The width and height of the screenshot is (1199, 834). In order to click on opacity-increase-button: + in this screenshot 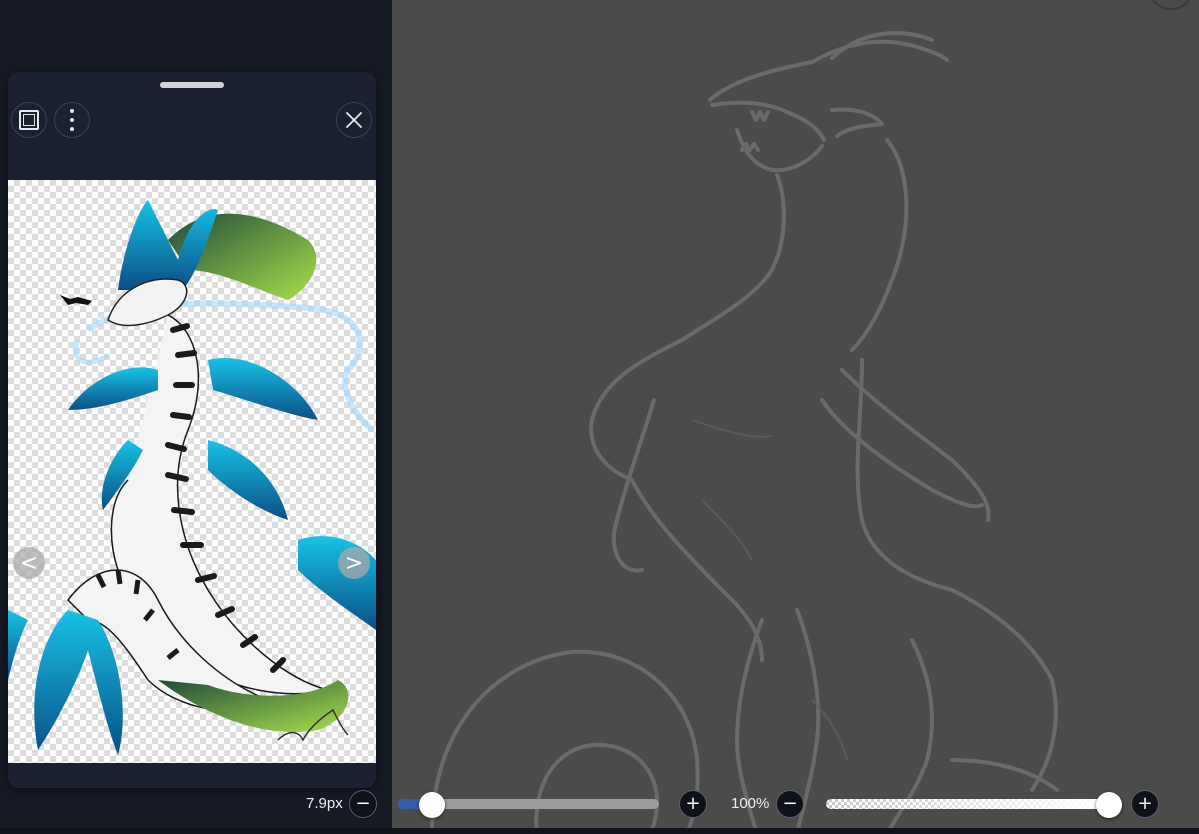, I will do `click(1145, 804)`.